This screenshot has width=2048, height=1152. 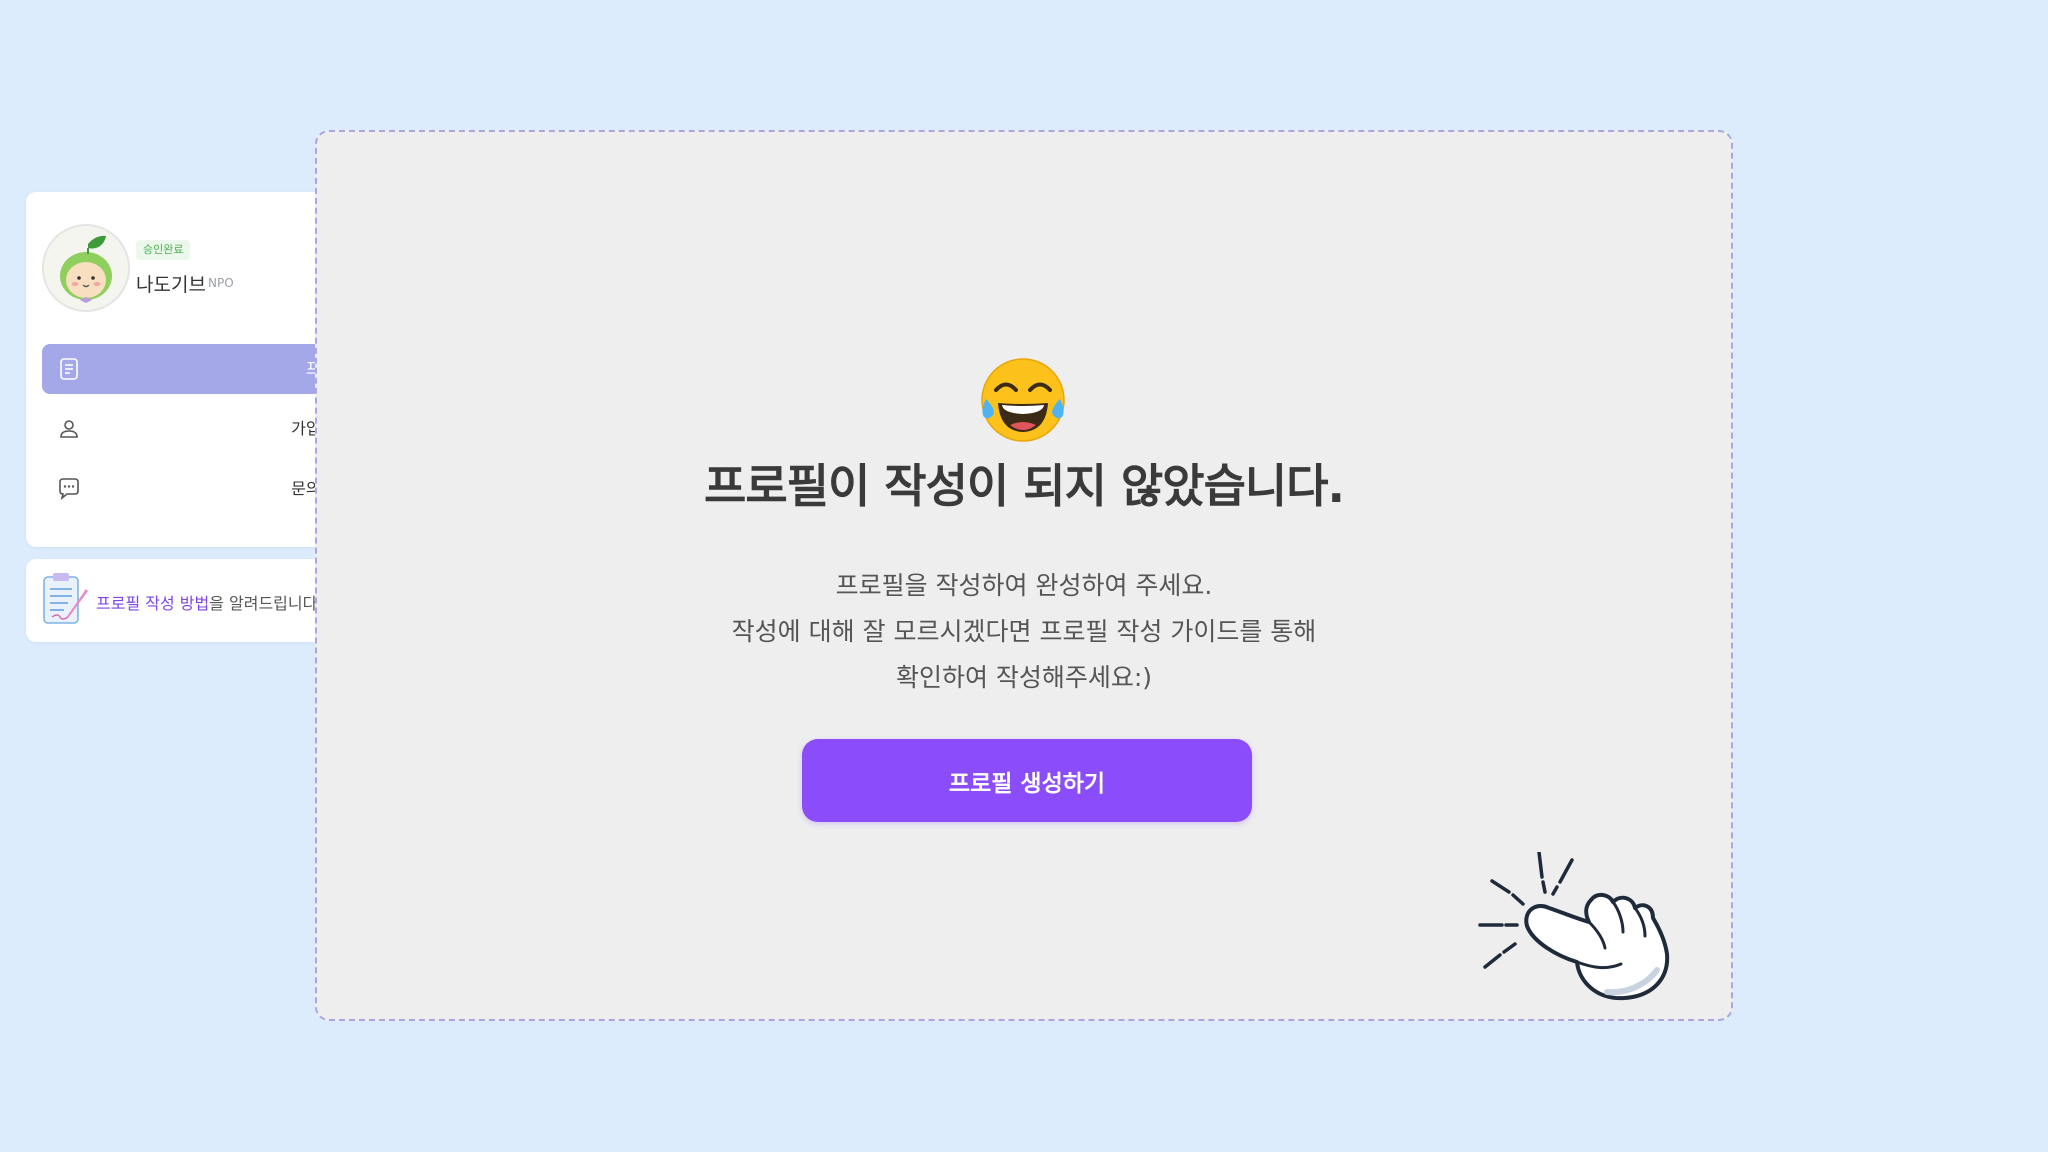 What do you see at coordinates (263, 603) in the screenshot?
I see `guide-suffix: 을 알려드립니다` at bounding box center [263, 603].